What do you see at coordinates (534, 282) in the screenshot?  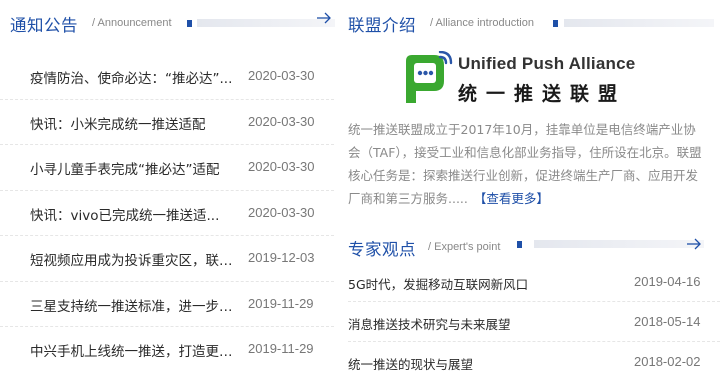 I see `expert-item: 5G时代，发掘移动互联网新风口 2019-04-16` at bounding box center [534, 282].